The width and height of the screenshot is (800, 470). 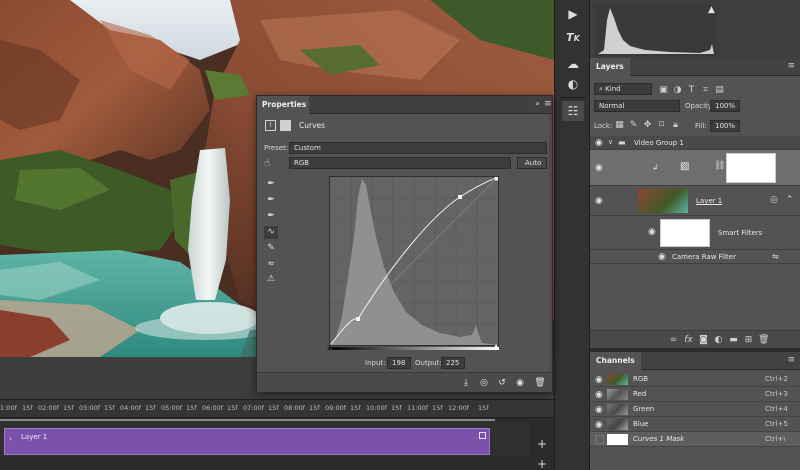 I want to click on fx-icon: fx, so click(x=688, y=340).